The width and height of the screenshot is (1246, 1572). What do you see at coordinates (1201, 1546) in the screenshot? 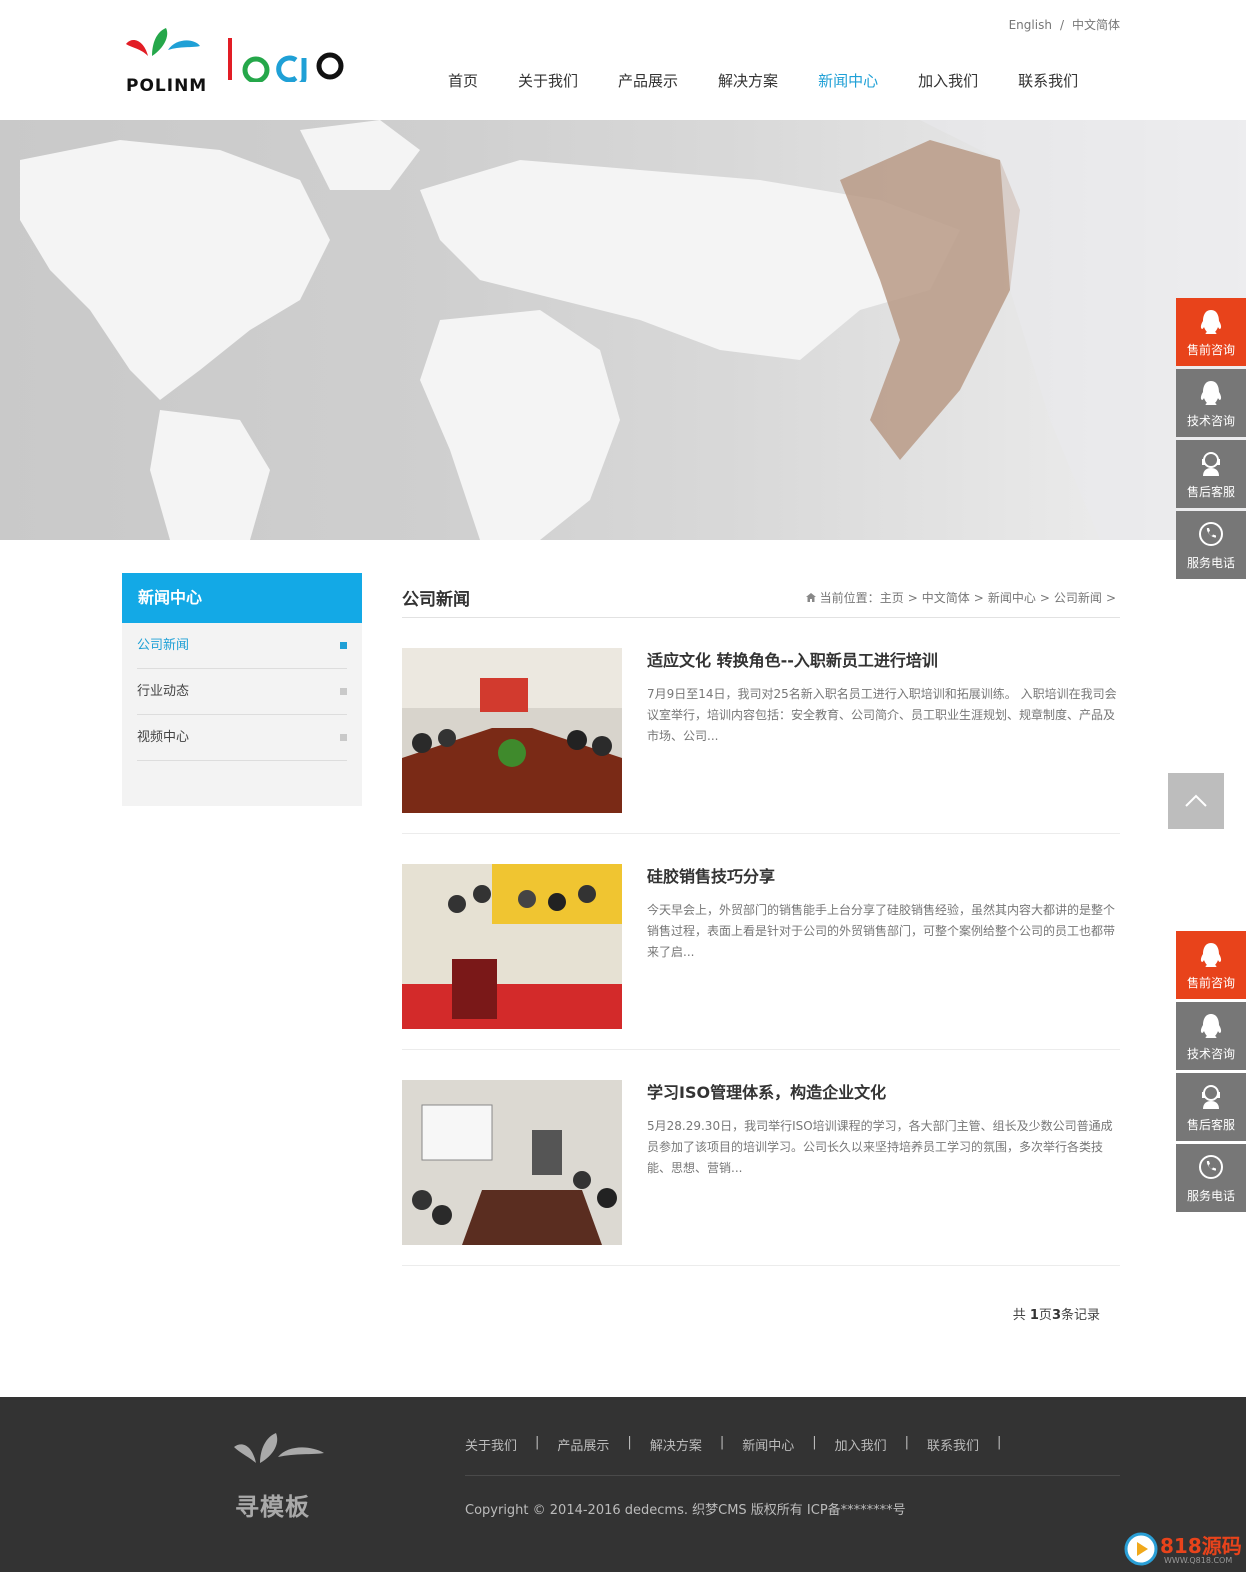
I see `badge-title: 818源码` at bounding box center [1201, 1546].